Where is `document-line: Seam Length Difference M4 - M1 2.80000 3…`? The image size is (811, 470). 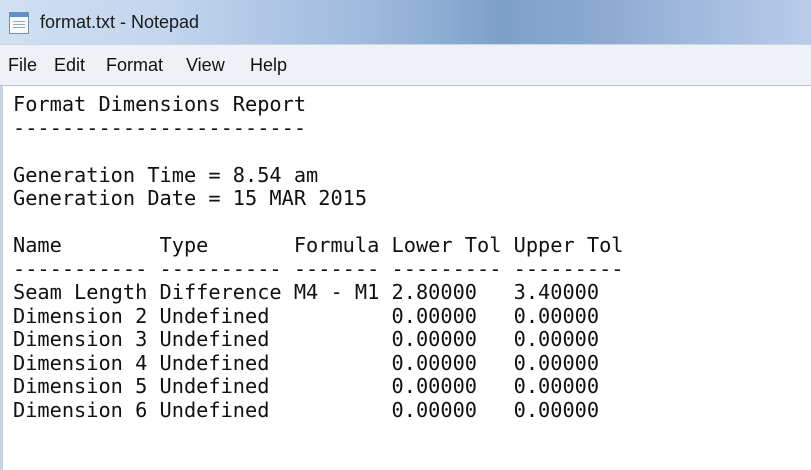
document-line: Seam Length Difference M4 - M1 2.80000 3… is located at coordinates (306, 292).